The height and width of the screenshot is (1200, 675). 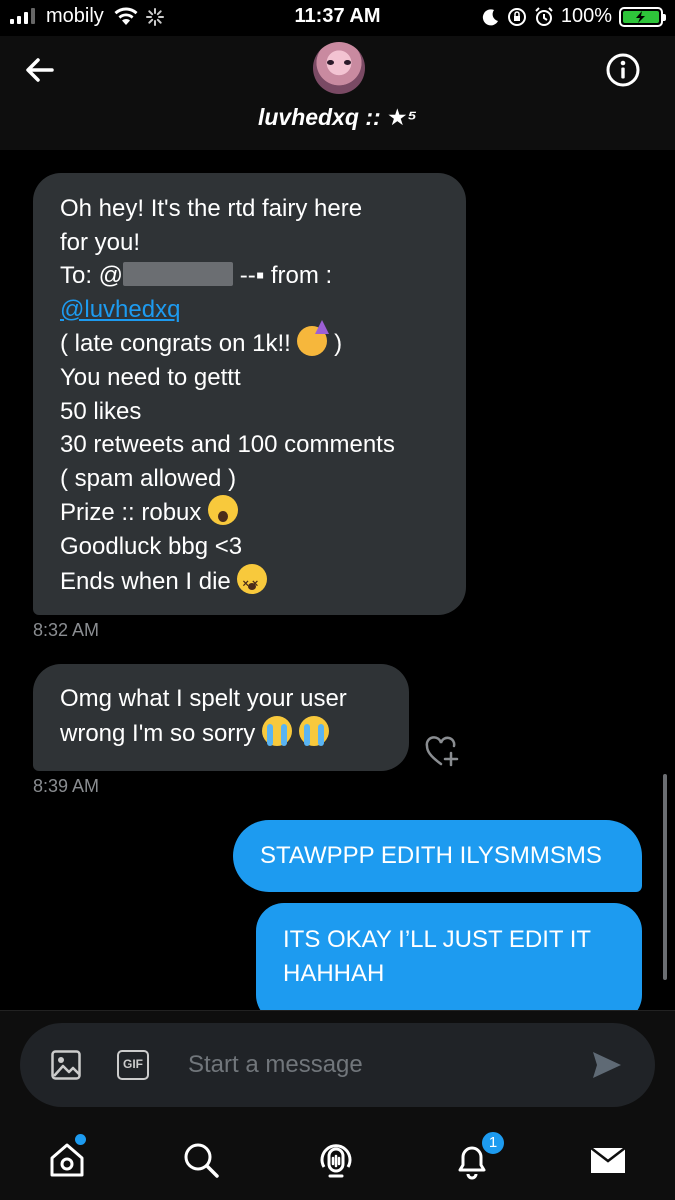 What do you see at coordinates (249, 340) in the screenshot?
I see `message-line: ( late congrats on 1k!! )` at bounding box center [249, 340].